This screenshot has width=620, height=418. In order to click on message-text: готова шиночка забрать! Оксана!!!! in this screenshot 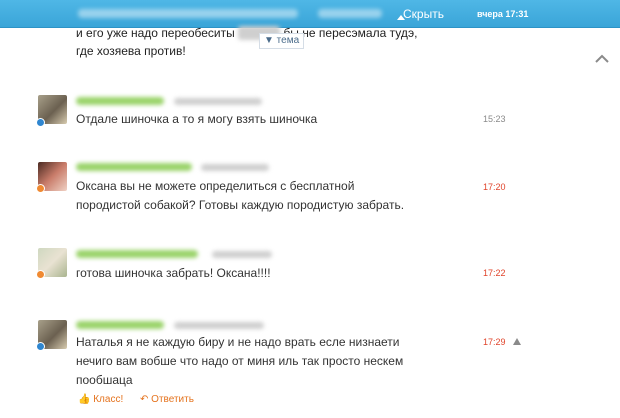, I will do `click(173, 273)`.